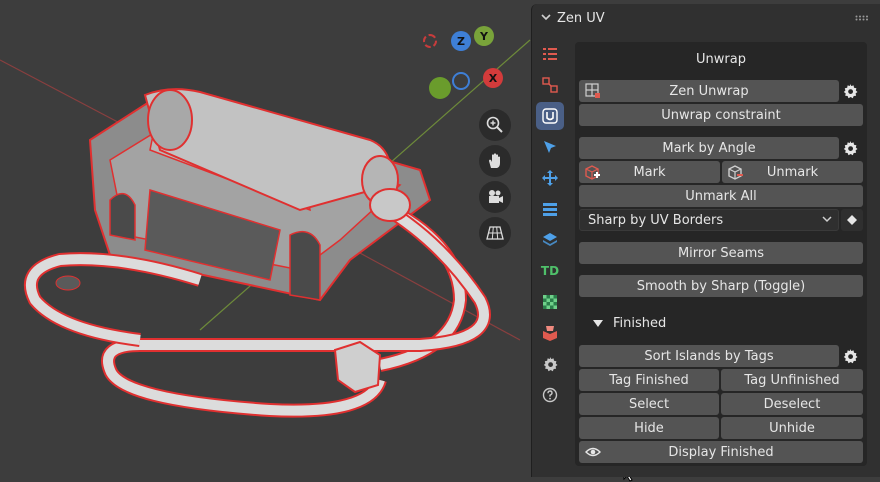 This screenshot has width=880, height=482. I want to click on gizmo-z-axis: Z, so click(461, 41).